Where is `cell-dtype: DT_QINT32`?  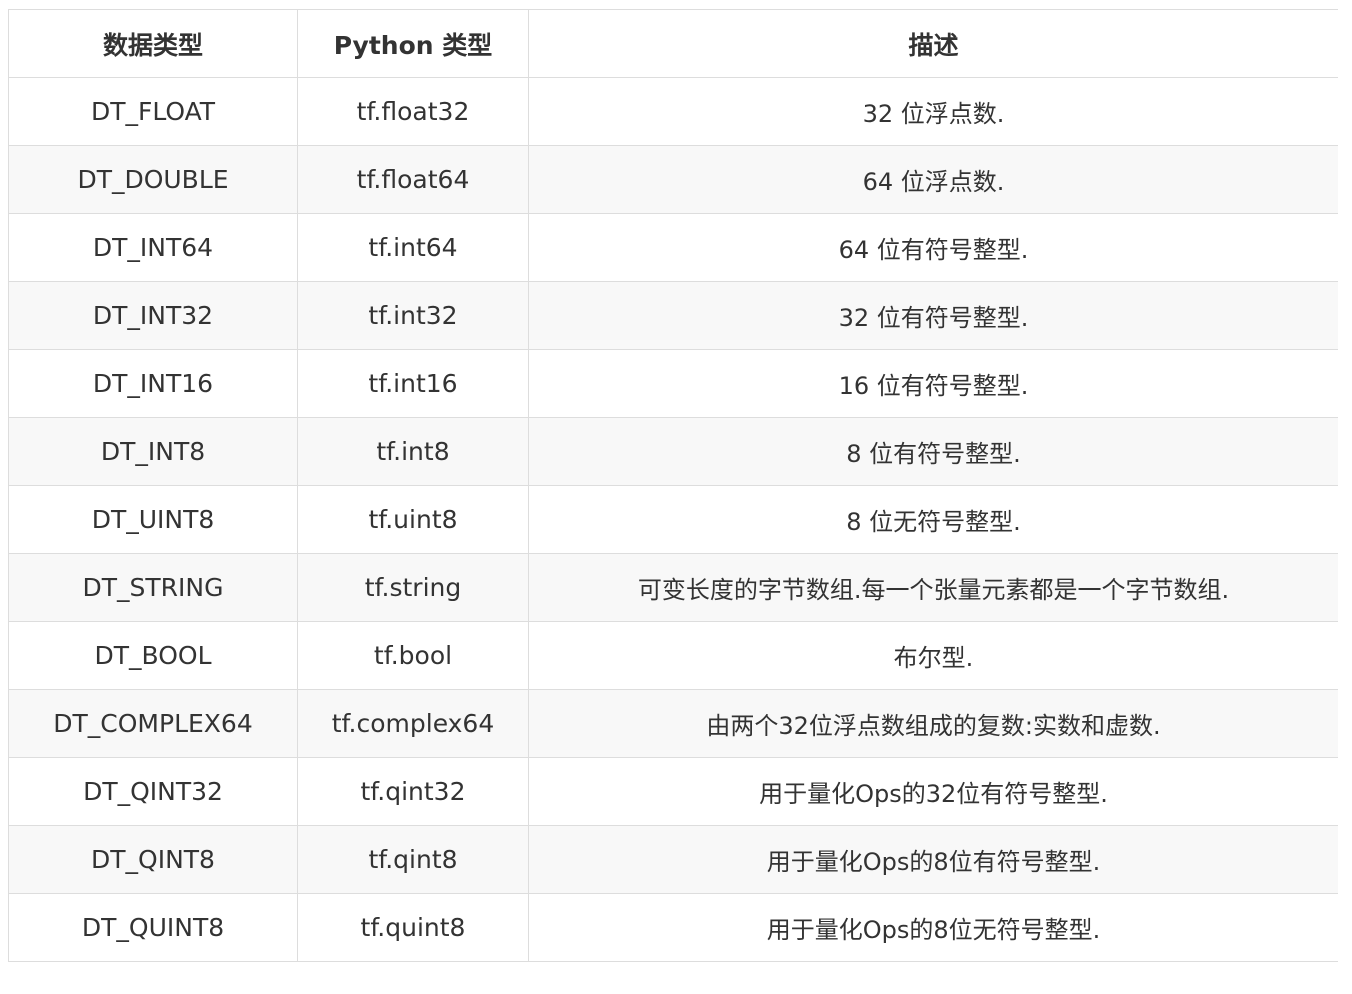
cell-dtype: DT_QINT32 is located at coordinates (153, 791).